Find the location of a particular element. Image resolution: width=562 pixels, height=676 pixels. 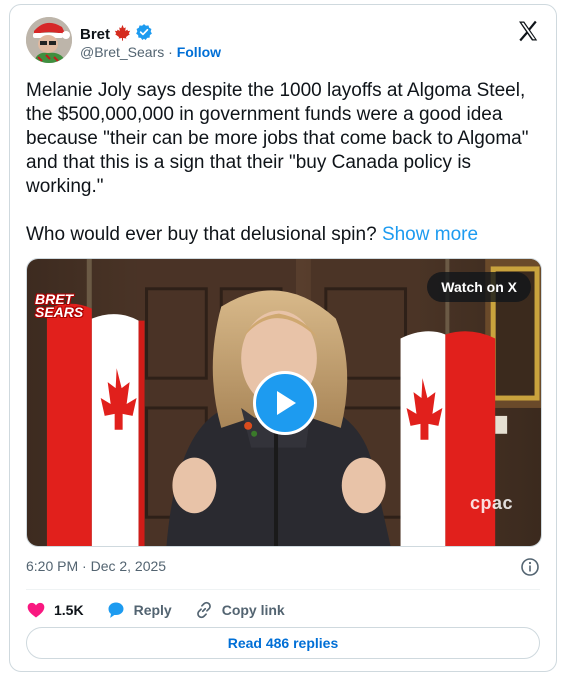

reply-label: Reply is located at coordinates (152, 610).